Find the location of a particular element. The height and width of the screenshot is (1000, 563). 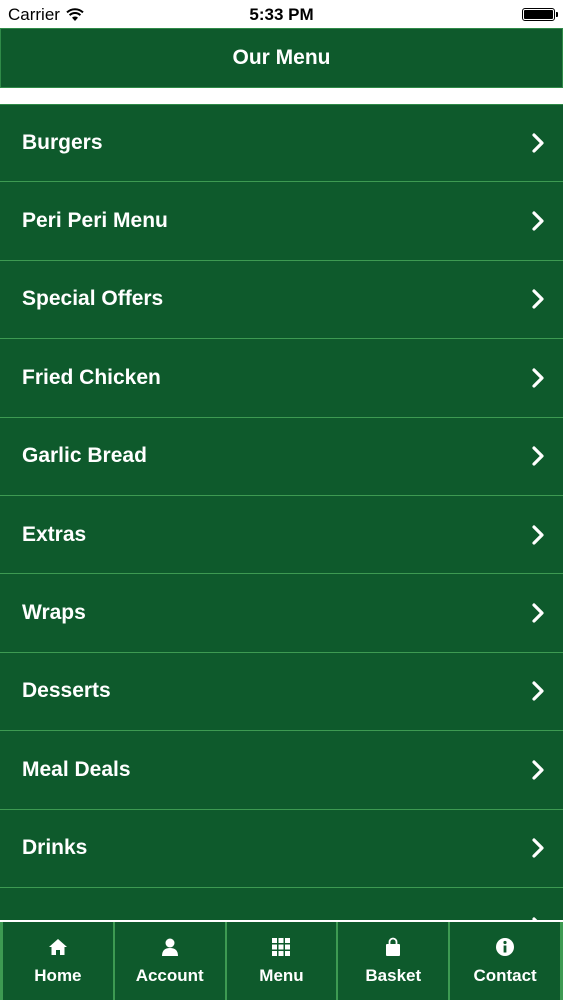

page-title: Our Menu is located at coordinates (281, 57).